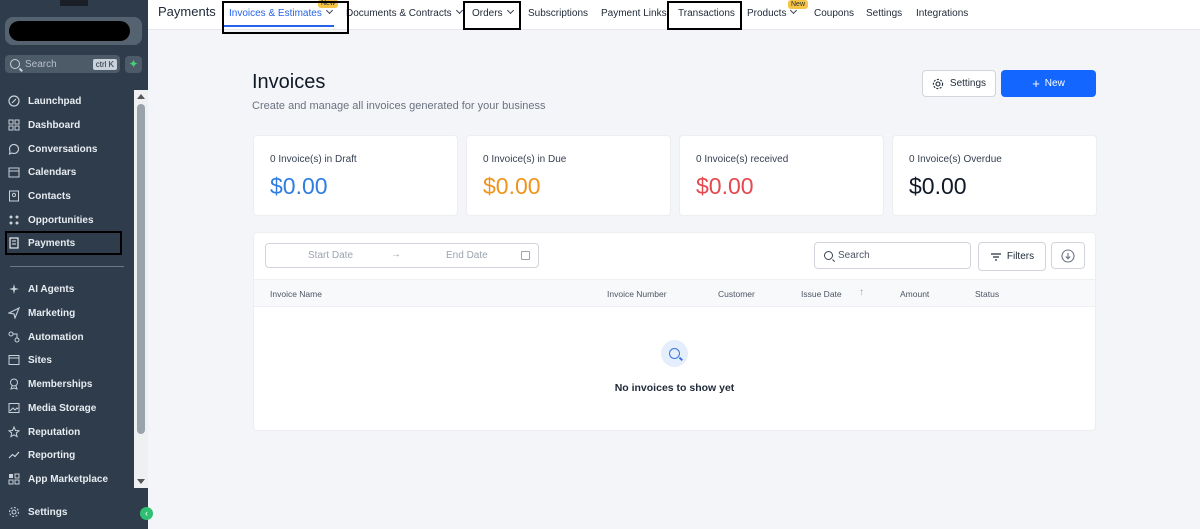 The image size is (1200, 529). Describe the element at coordinates (861, 292) in the screenshot. I see `sort-ascending-icon: ↑` at that location.